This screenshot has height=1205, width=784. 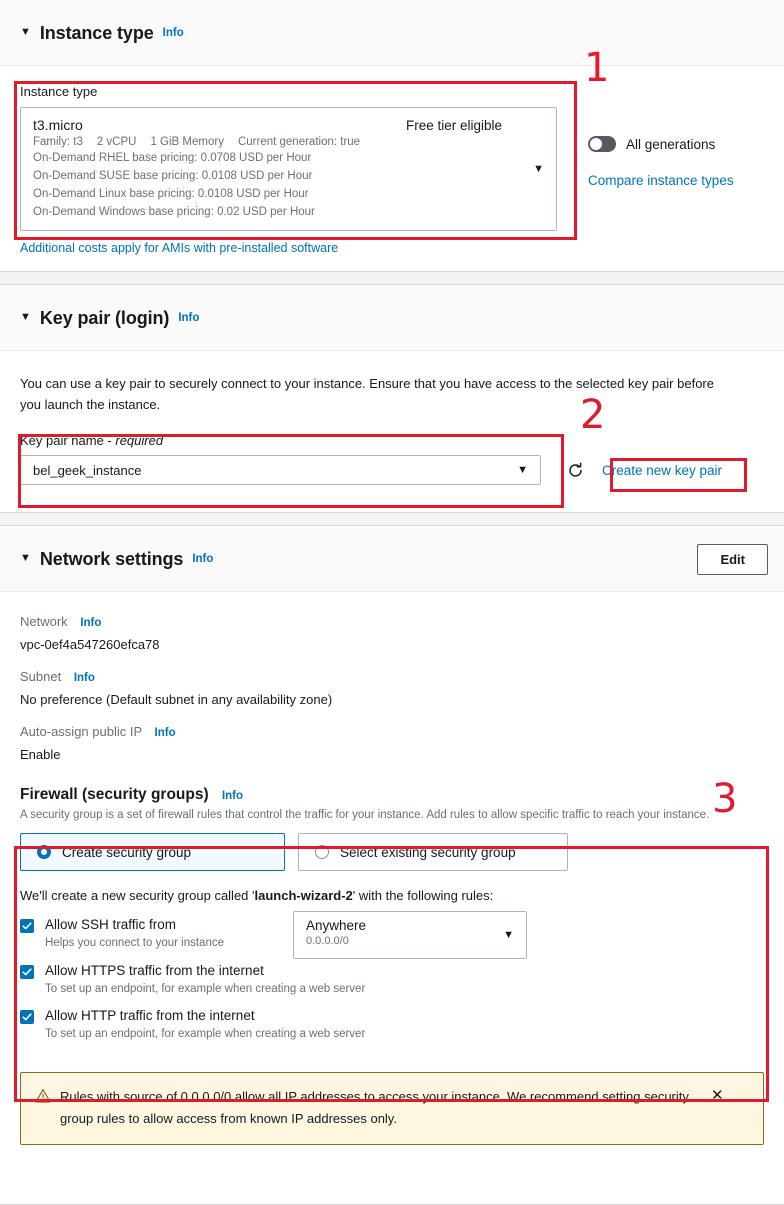 I want to click on ssh-source-select: Anywhere 0.0.0.0/0 ▼, so click(x=410, y=935).